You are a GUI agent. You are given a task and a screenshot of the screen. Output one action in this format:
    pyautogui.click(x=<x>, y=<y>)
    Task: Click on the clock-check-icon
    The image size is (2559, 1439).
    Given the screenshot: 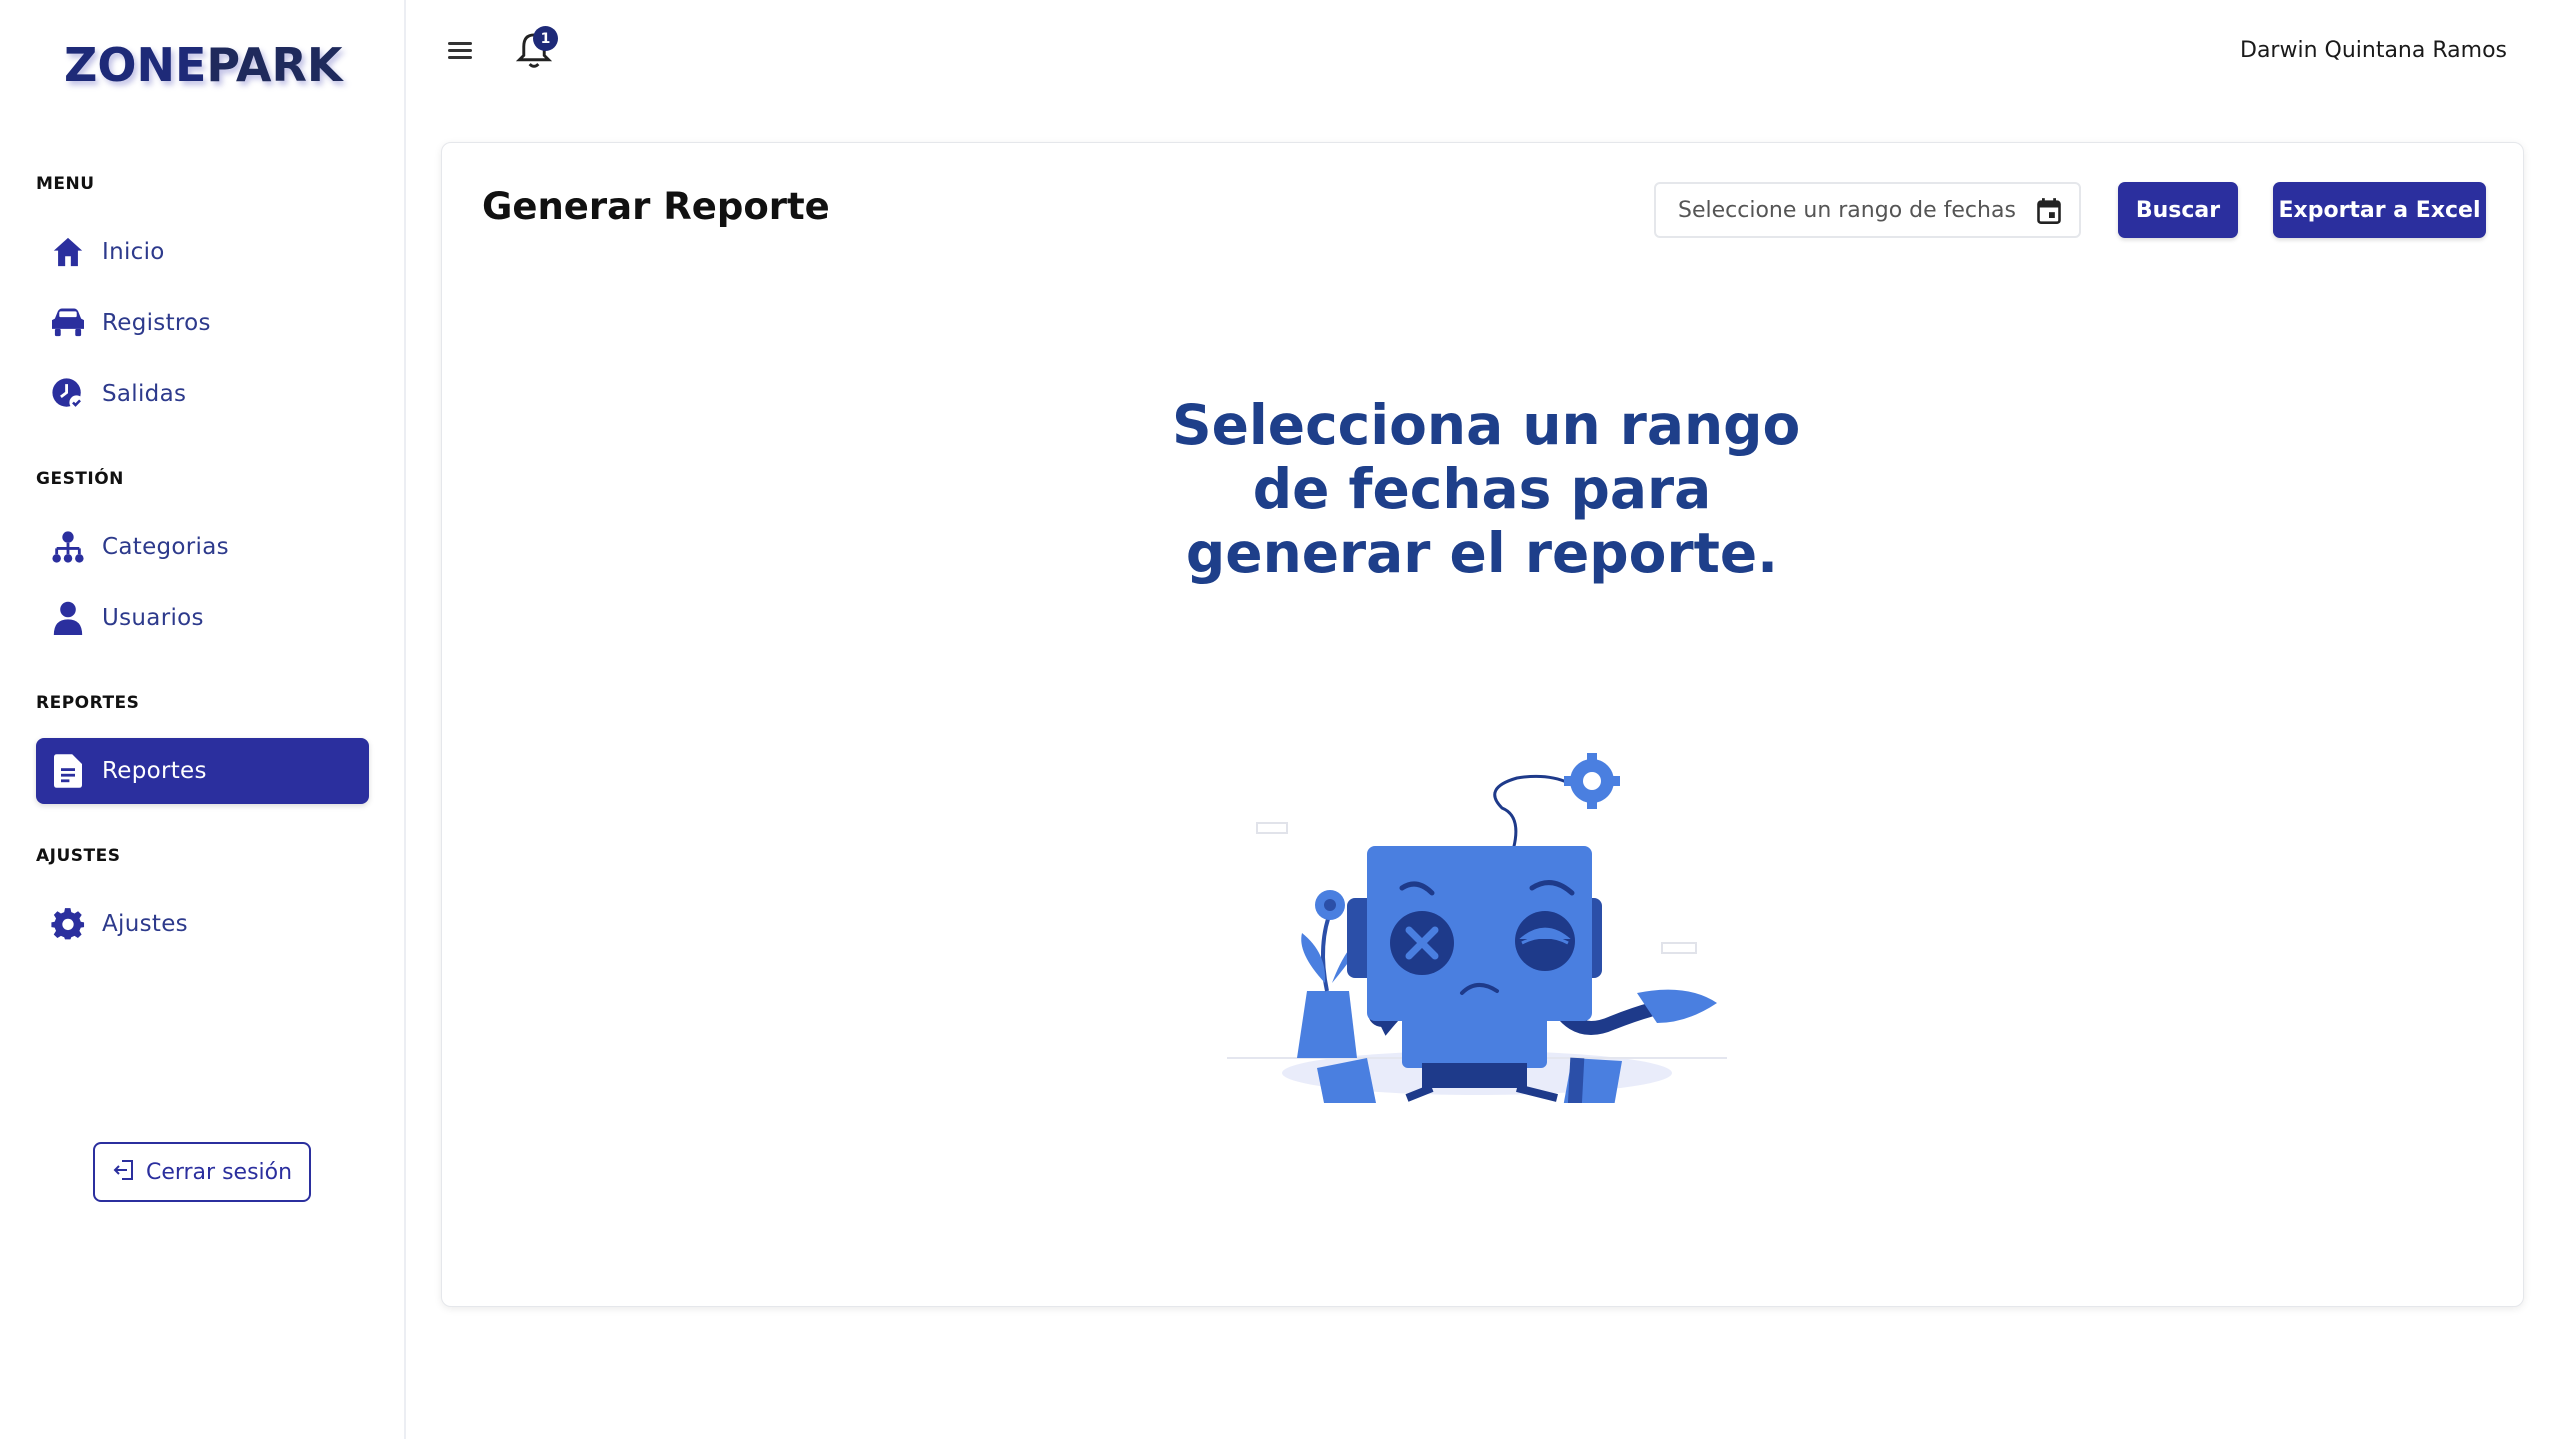 What is the action you would take?
    pyautogui.click(x=68, y=394)
    